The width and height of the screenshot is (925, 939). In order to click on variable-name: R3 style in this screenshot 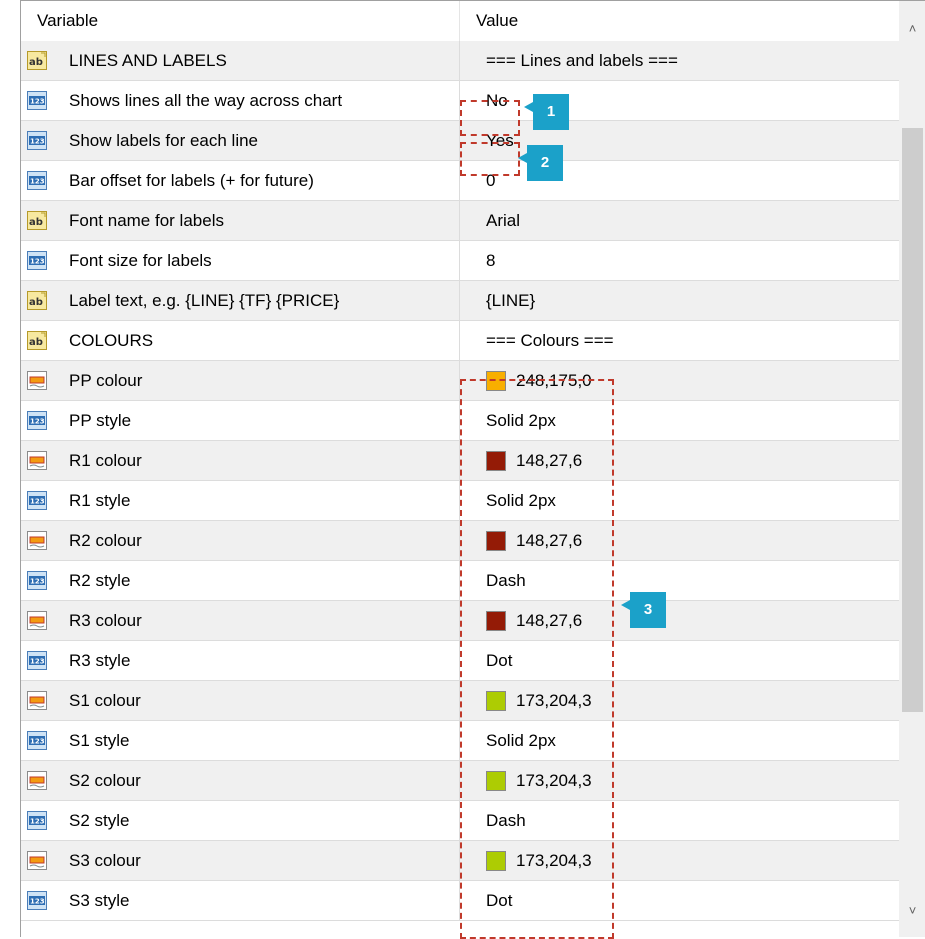, I will do `click(100, 660)`.